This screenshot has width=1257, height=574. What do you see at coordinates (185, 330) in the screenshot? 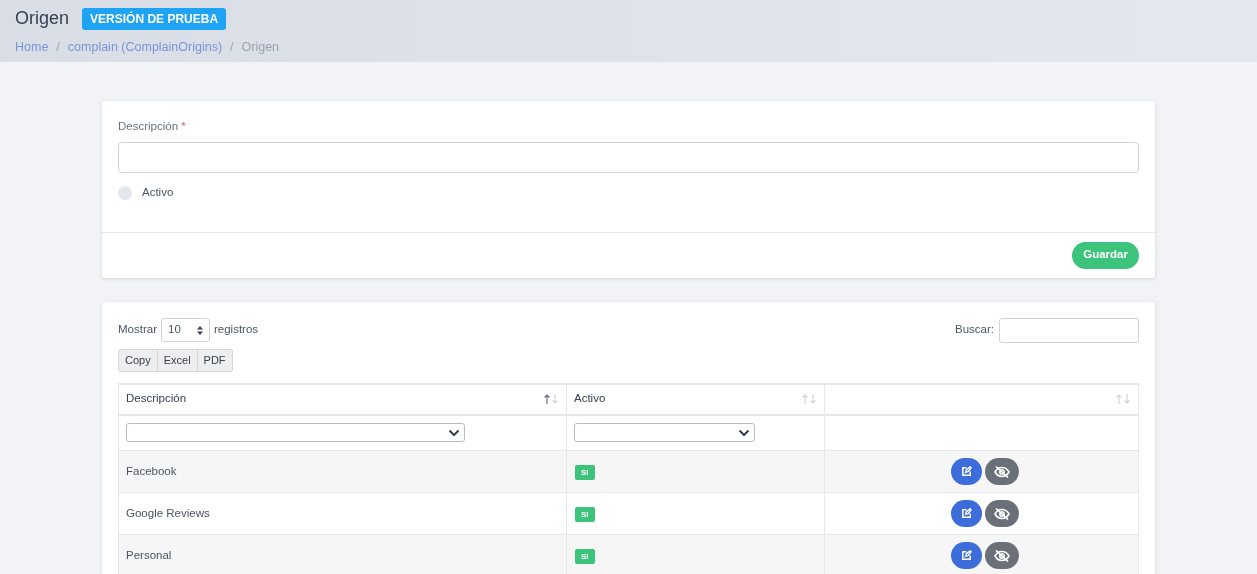
I see `page-size-select: 10` at bounding box center [185, 330].